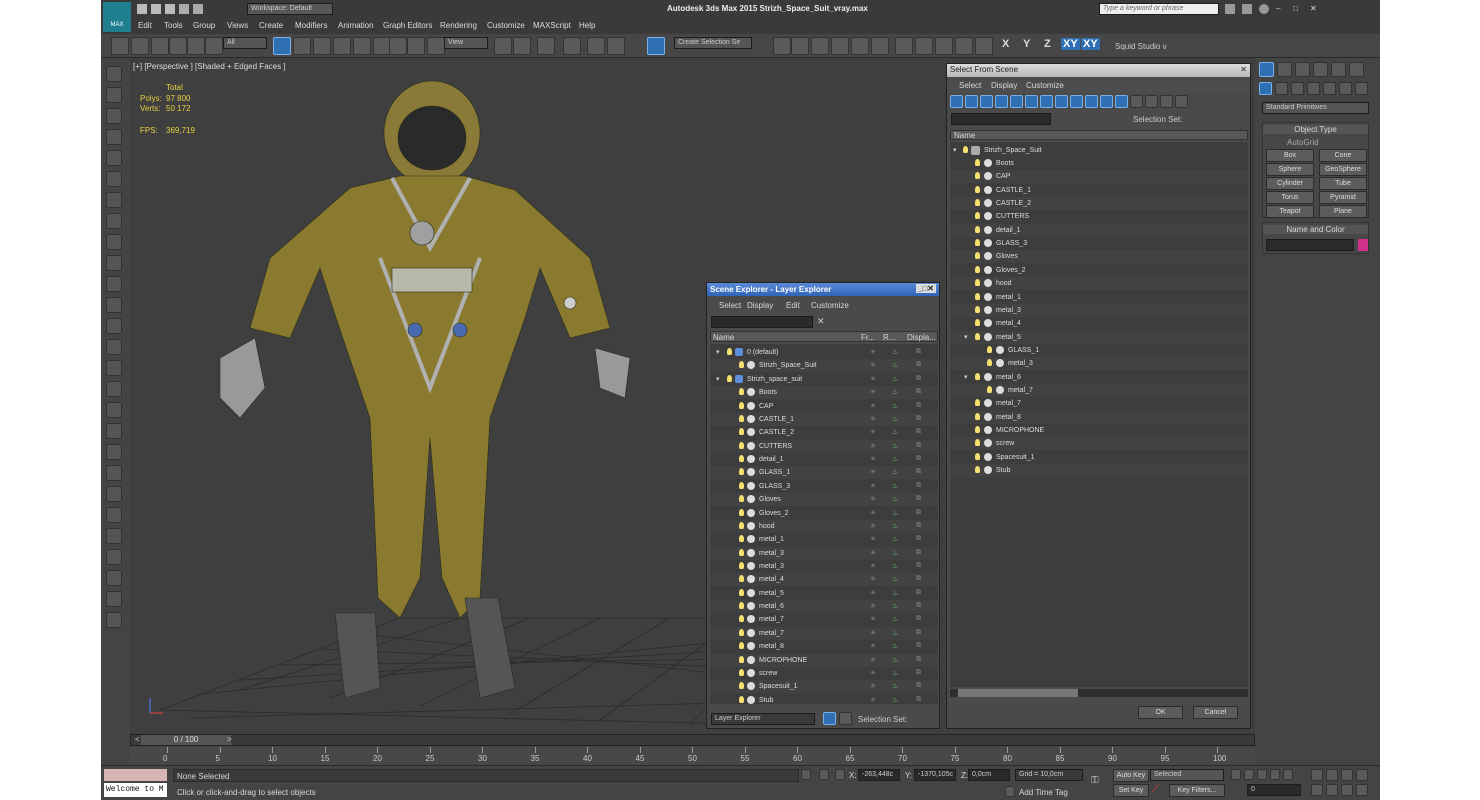 This screenshot has width=1480, height=800. I want to click on select-tree-row: Gloves, so click(1099, 257).